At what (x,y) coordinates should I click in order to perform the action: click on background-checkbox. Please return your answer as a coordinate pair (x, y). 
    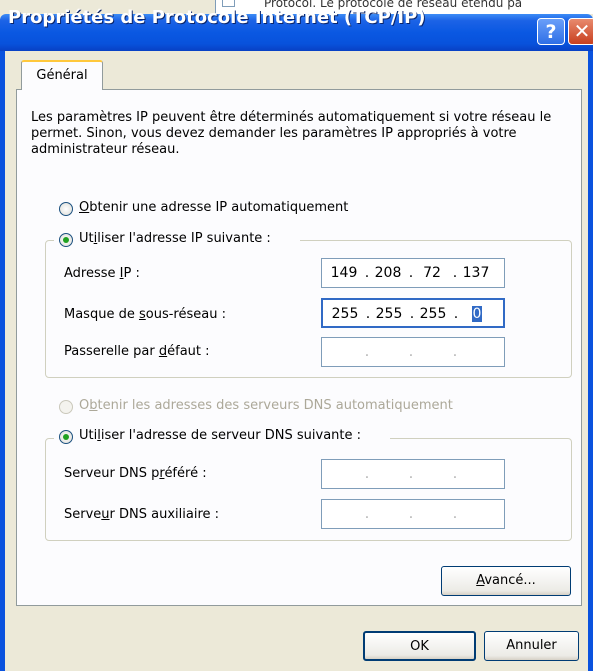
    Looking at the image, I should click on (228, 3).